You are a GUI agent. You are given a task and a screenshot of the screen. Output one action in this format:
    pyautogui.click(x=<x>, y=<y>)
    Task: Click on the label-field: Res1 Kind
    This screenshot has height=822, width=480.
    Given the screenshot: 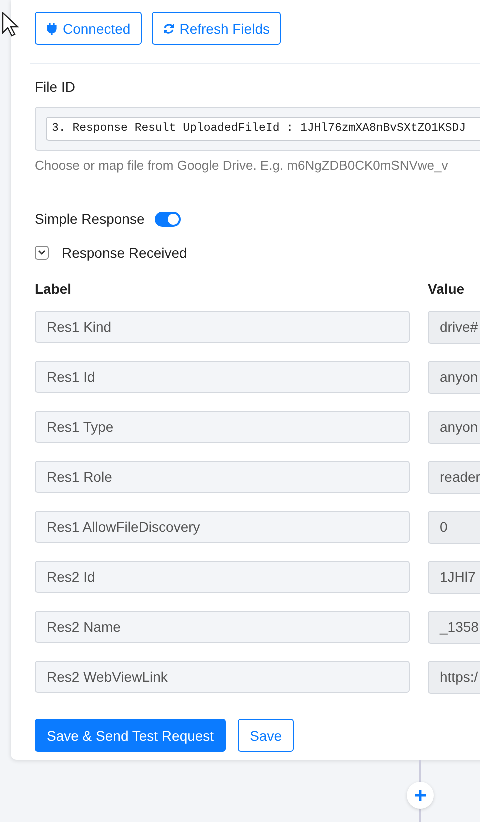 What is the action you would take?
    pyautogui.click(x=222, y=327)
    